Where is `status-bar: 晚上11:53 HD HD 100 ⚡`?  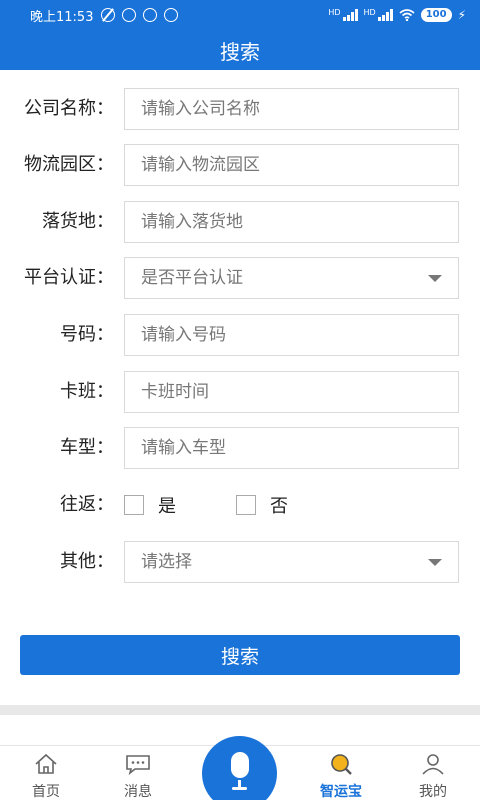
status-bar: 晚上11:53 HD HD 100 ⚡ is located at coordinates (240, 15).